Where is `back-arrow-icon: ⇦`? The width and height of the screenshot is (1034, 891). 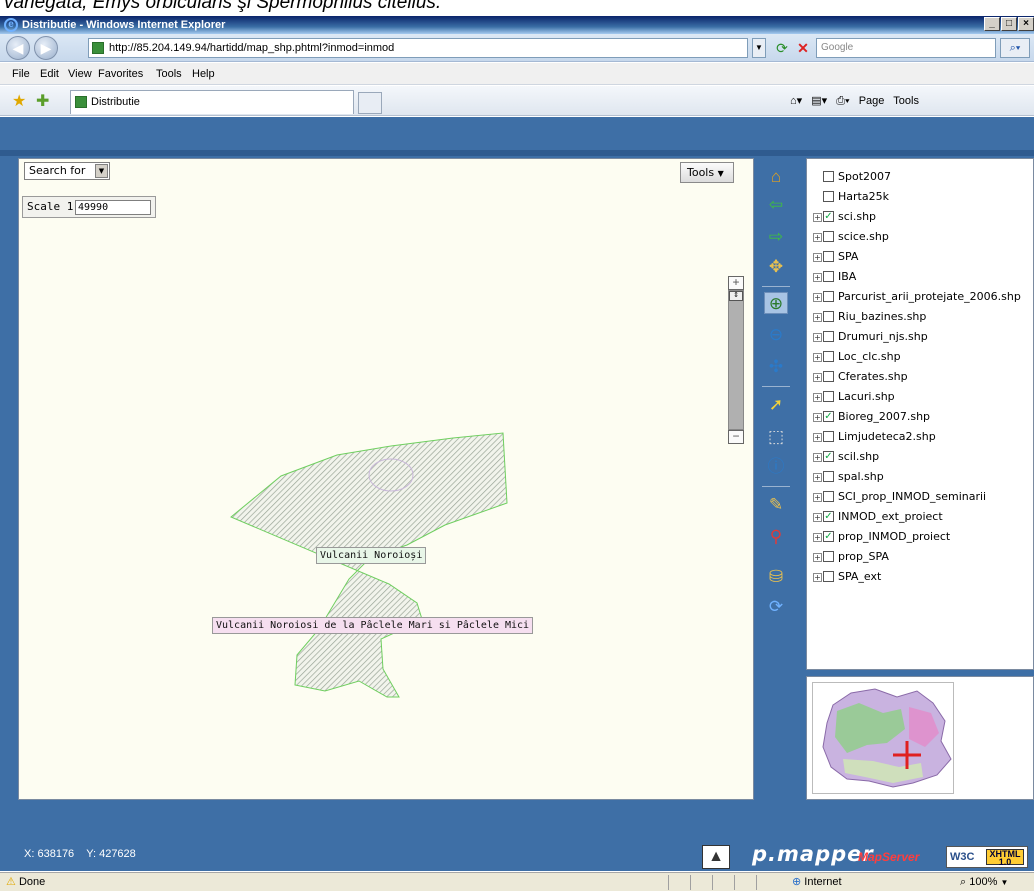 back-arrow-icon: ⇦ is located at coordinates (776, 205).